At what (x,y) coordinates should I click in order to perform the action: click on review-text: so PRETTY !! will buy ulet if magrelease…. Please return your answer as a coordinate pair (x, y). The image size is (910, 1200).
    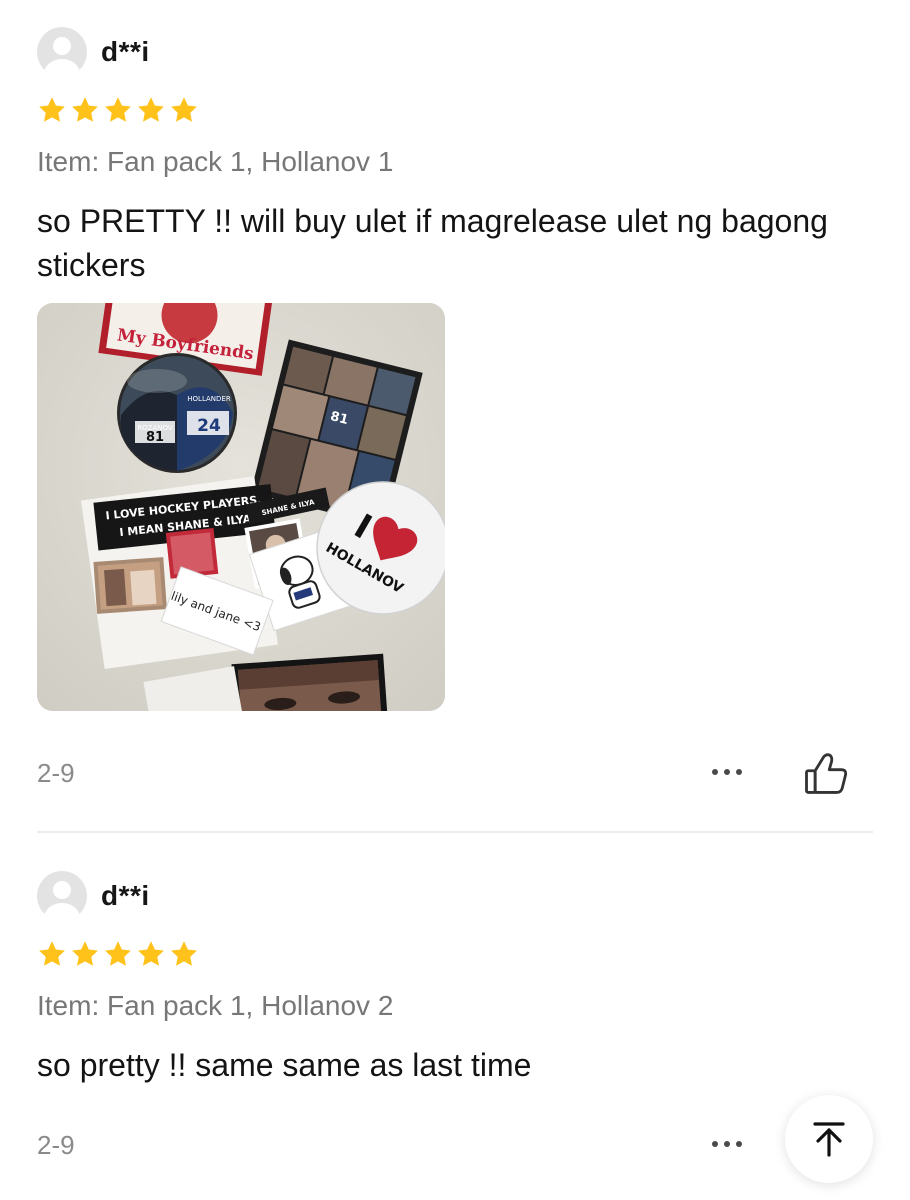
    Looking at the image, I should click on (432, 243).